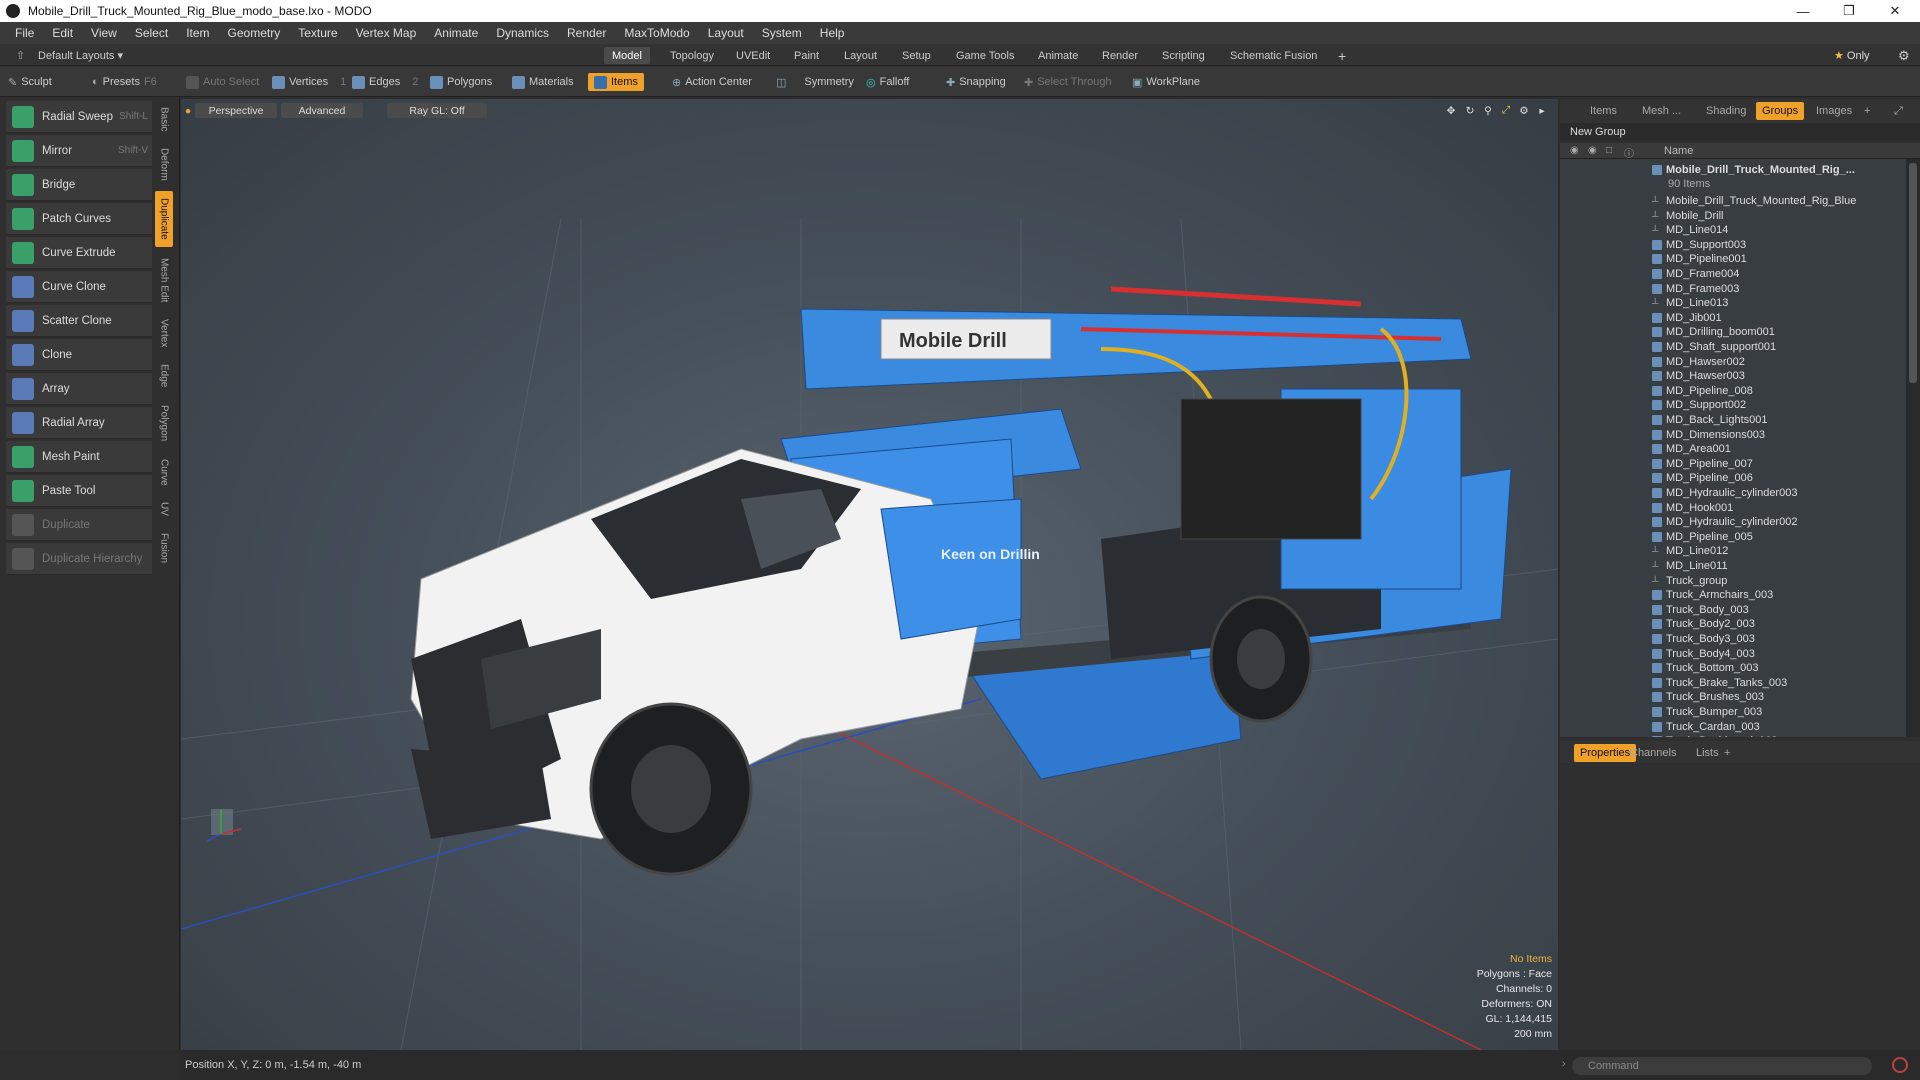 The height and width of the screenshot is (1080, 1920). Describe the element at coordinates (1273, 55) in the screenshot. I see `tab-schematic-fusion: Schematic Fusion` at that location.